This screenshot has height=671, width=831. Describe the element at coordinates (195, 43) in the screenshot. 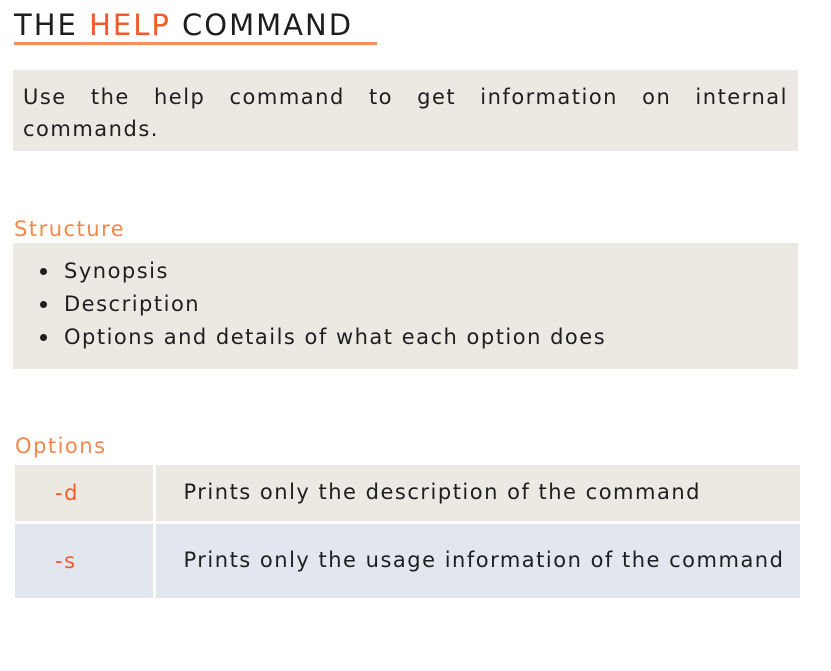

I see `title-underline` at that location.